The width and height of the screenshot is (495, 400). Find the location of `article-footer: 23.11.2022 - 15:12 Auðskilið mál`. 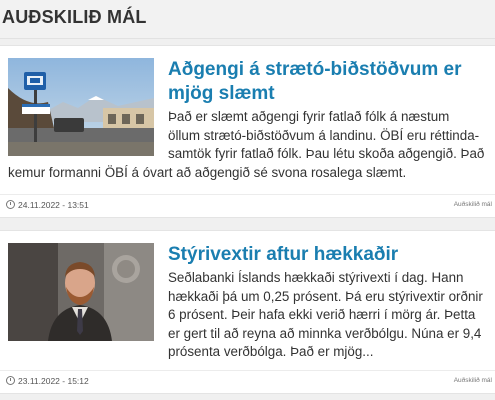

article-footer: 23.11.2022 - 15:12 Auðskilið mál is located at coordinates (247, 381).